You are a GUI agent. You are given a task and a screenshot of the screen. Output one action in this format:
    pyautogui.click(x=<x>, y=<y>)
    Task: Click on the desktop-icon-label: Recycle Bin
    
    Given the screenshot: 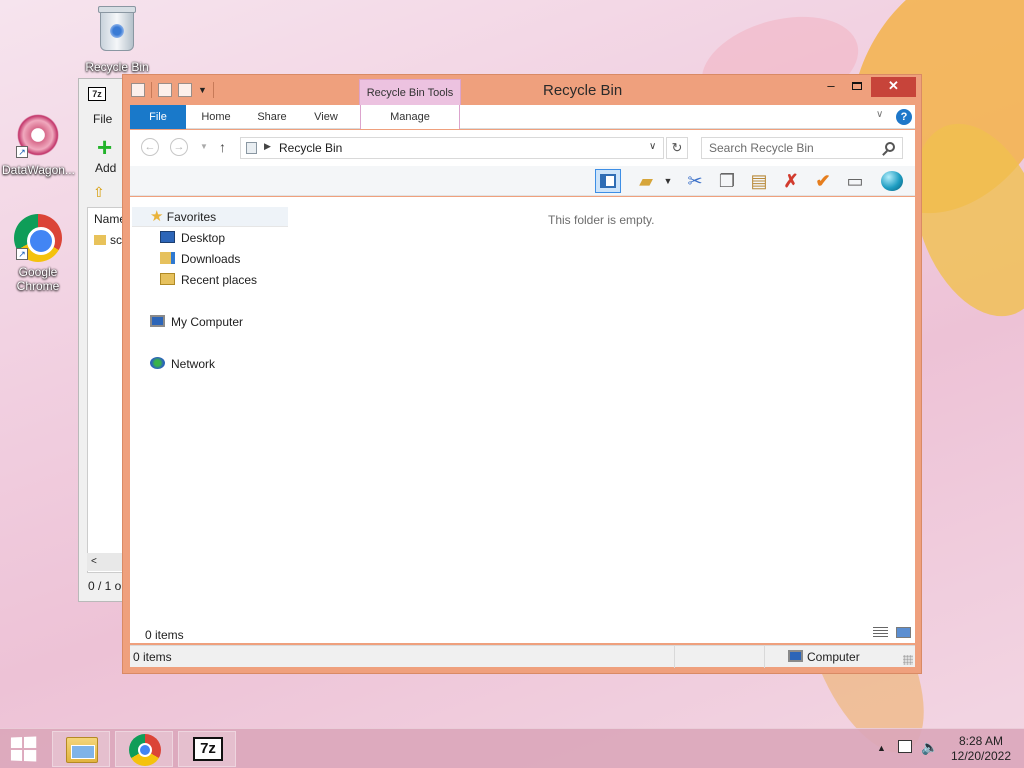 What is the action you would take?
    pyautogui.click(x=117, y=67)
    